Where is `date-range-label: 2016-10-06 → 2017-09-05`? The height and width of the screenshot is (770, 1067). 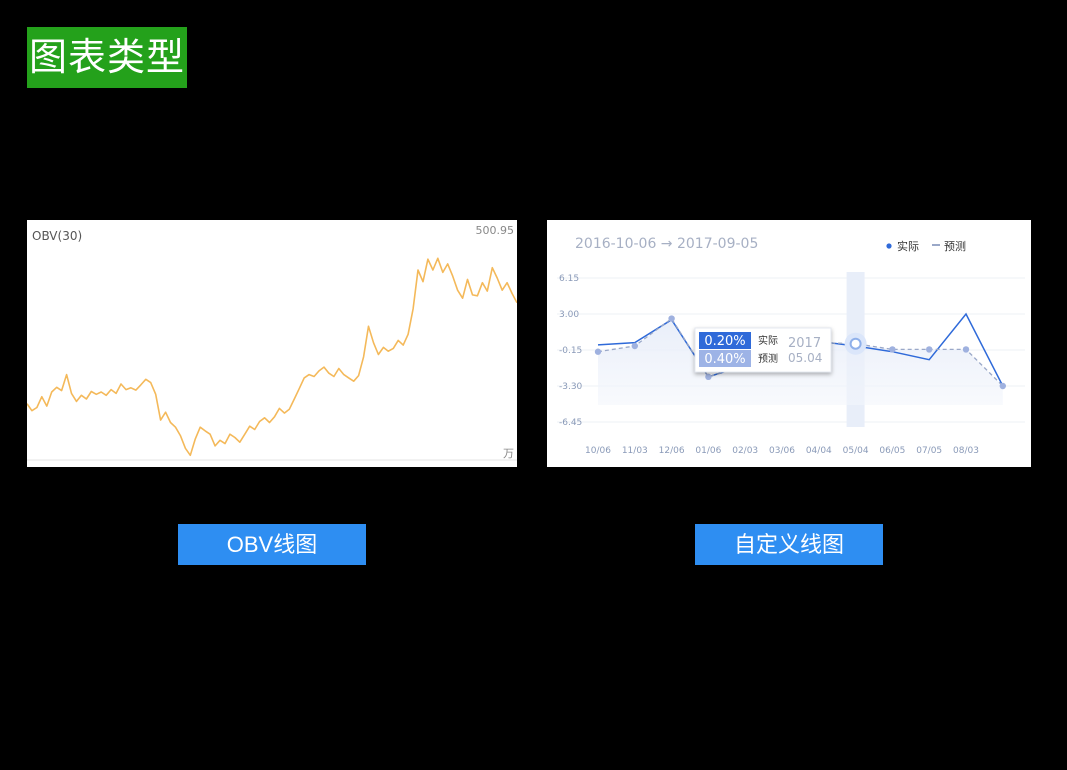
date-range-label: 2016-10-06 → 2017-09-05 is located at coordinates (666, 244).